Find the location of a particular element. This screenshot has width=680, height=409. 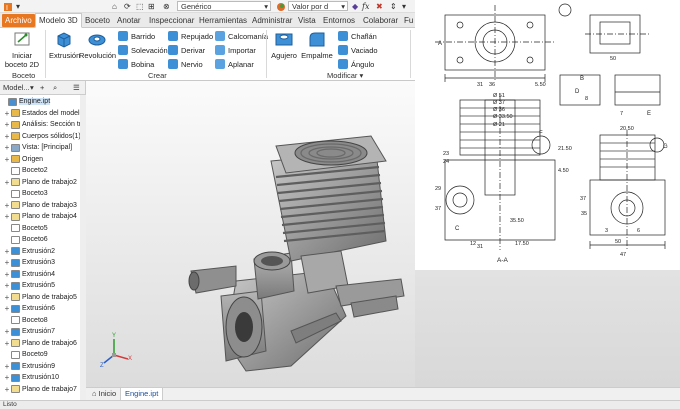

start-sketch-button: Iniciar boceto 2D is located at coordinates (22, 49).